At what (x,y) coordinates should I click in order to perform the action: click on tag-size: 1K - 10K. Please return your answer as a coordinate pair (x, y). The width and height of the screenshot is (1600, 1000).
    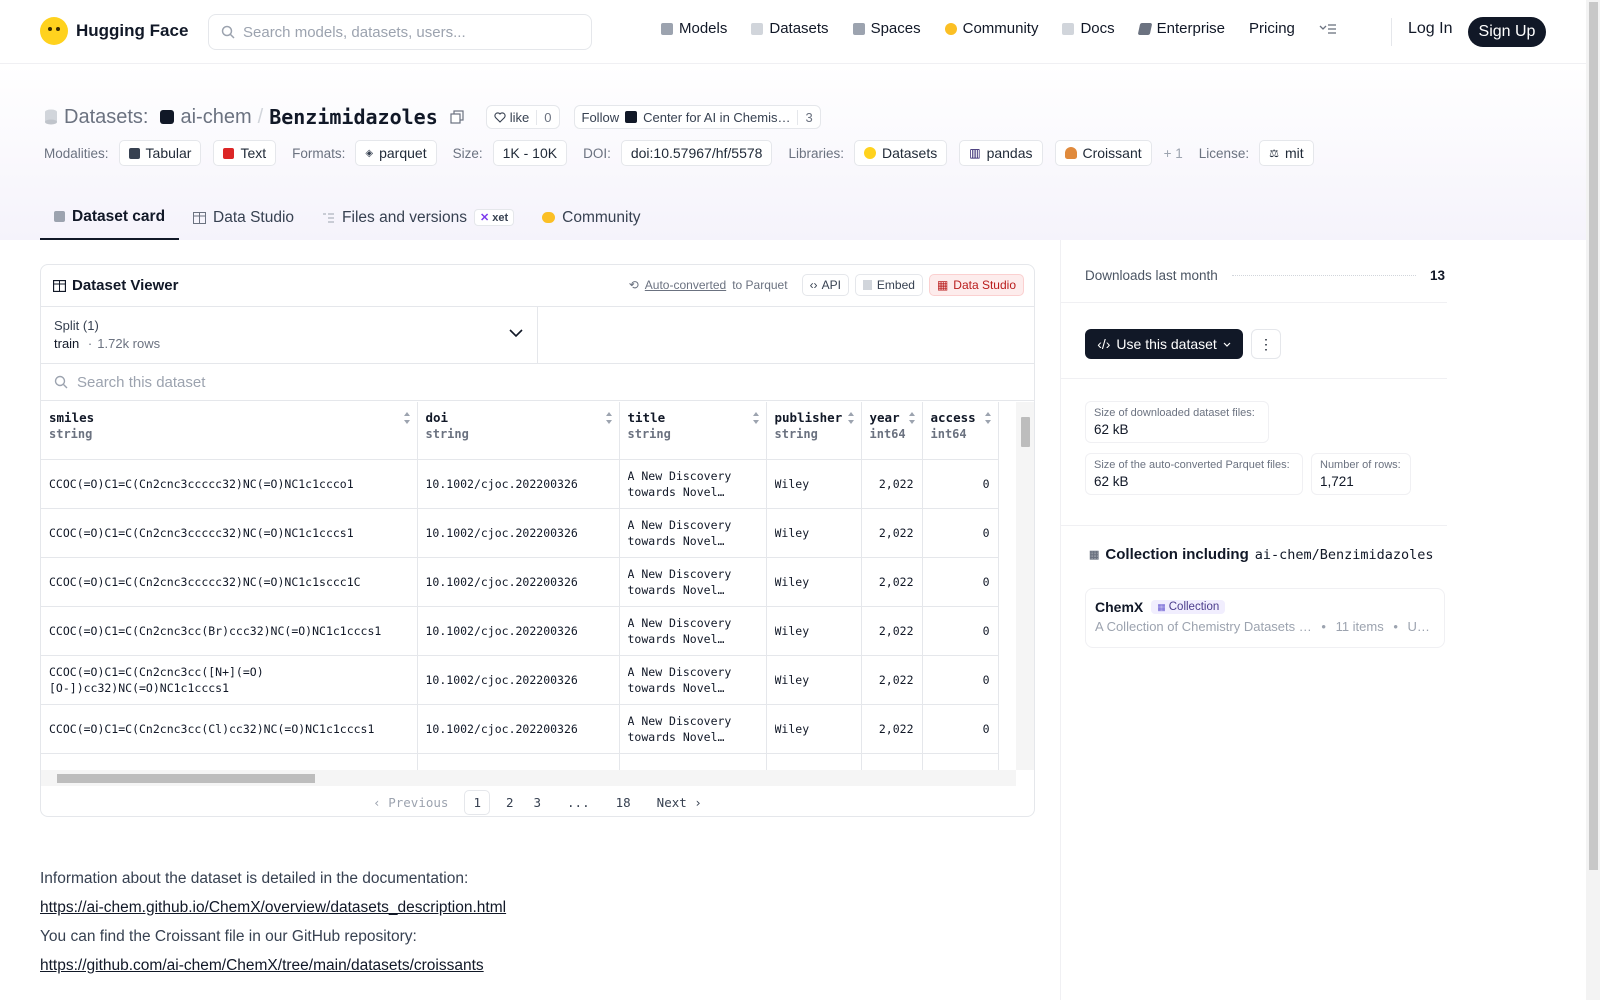
    Looking at the image, I should click on (530, 153).